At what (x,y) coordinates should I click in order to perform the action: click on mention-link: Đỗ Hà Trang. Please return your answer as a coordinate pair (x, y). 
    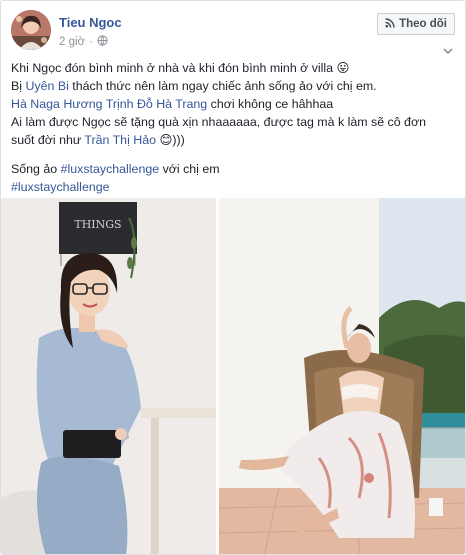
    Looking at the image, I should click on (172, 104).